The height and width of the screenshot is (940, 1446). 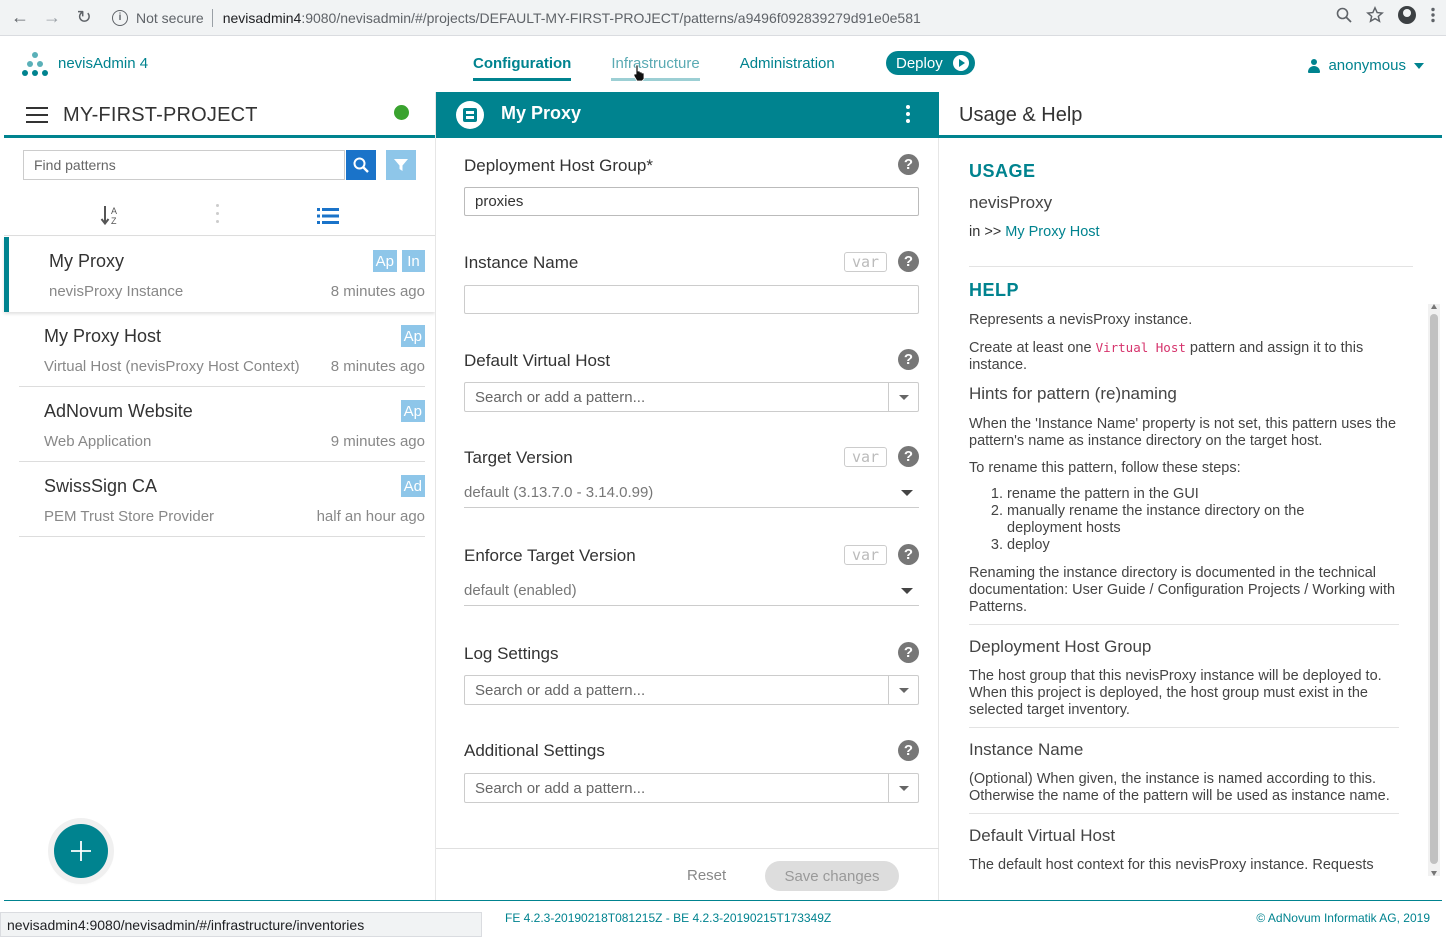 What do you see at coordinates (1433, 15) in the screenshot?
I see `browser-menu-icon` at bounding box center [1433, 15].